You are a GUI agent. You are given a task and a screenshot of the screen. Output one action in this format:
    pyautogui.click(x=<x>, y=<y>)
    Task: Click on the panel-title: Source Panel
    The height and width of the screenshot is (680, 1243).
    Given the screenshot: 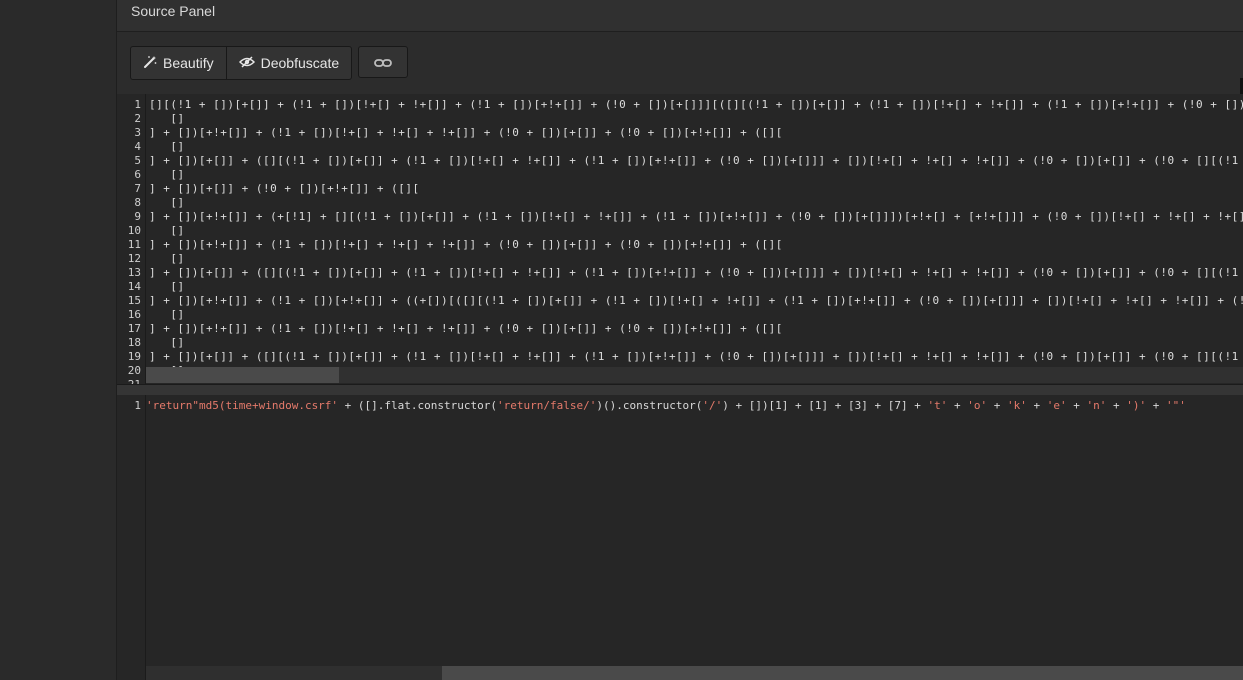 What is the action you would take?
    pyautogui.click(x=173, y=11)
    